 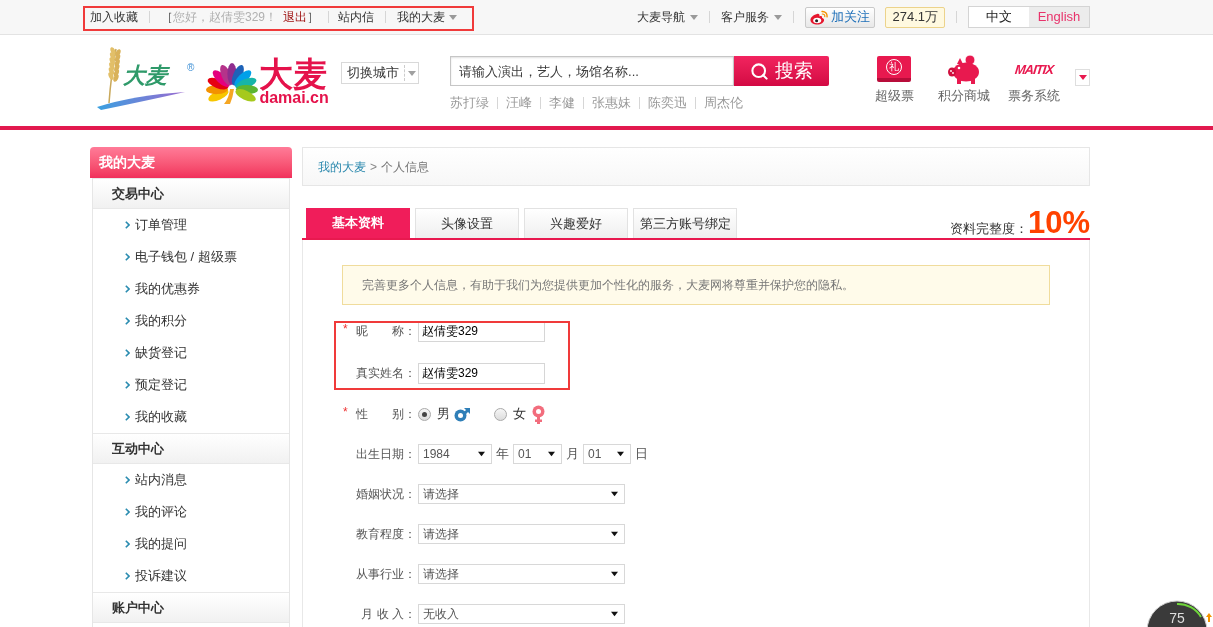 What do you see at coordinates (760, 71) in the screenshot?
I see `search-icon` at bounding box center [760, 71].